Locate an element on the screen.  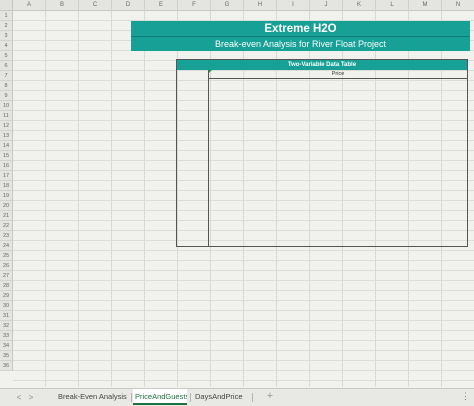
row-header: 10 is located at coordinates (6, 106).